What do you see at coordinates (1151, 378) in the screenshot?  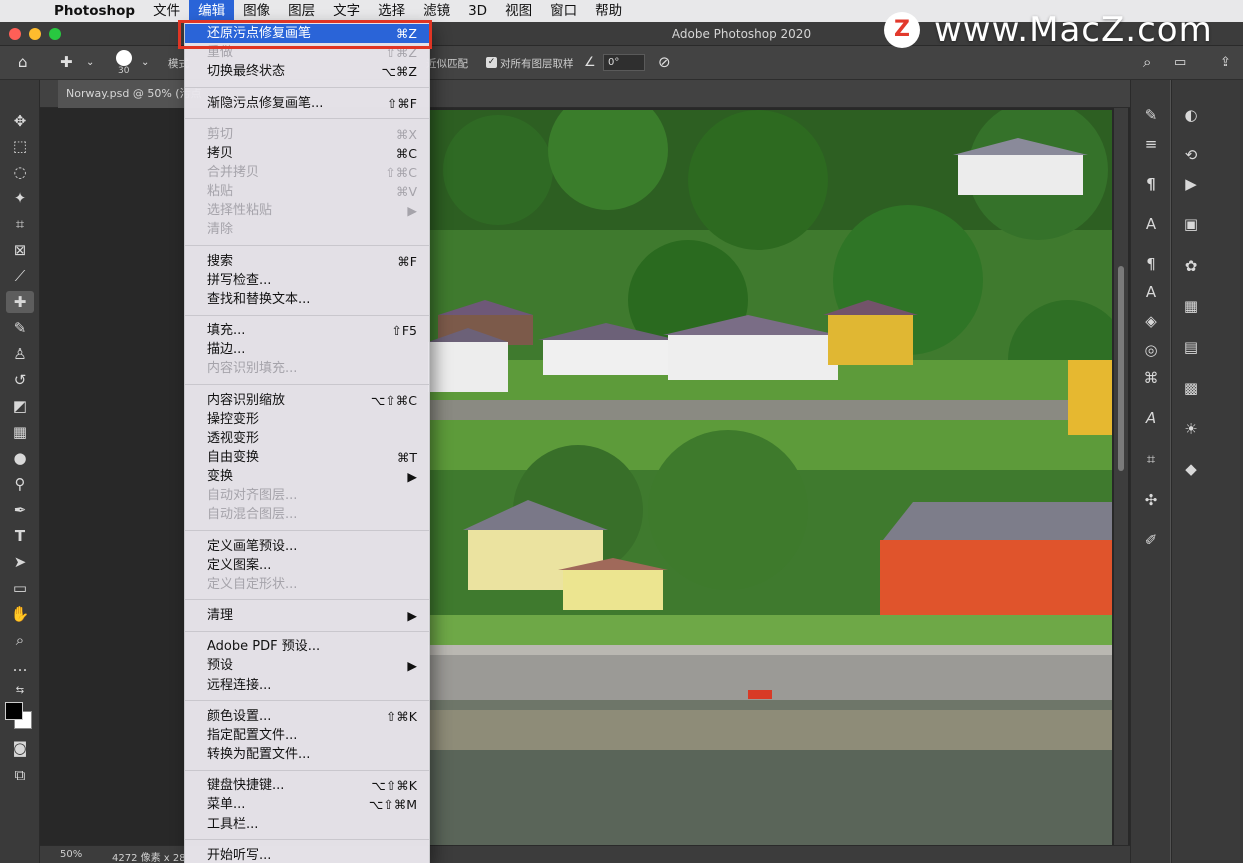 I see `paths-icon: ⌘` at bounding box center [1151, 378].